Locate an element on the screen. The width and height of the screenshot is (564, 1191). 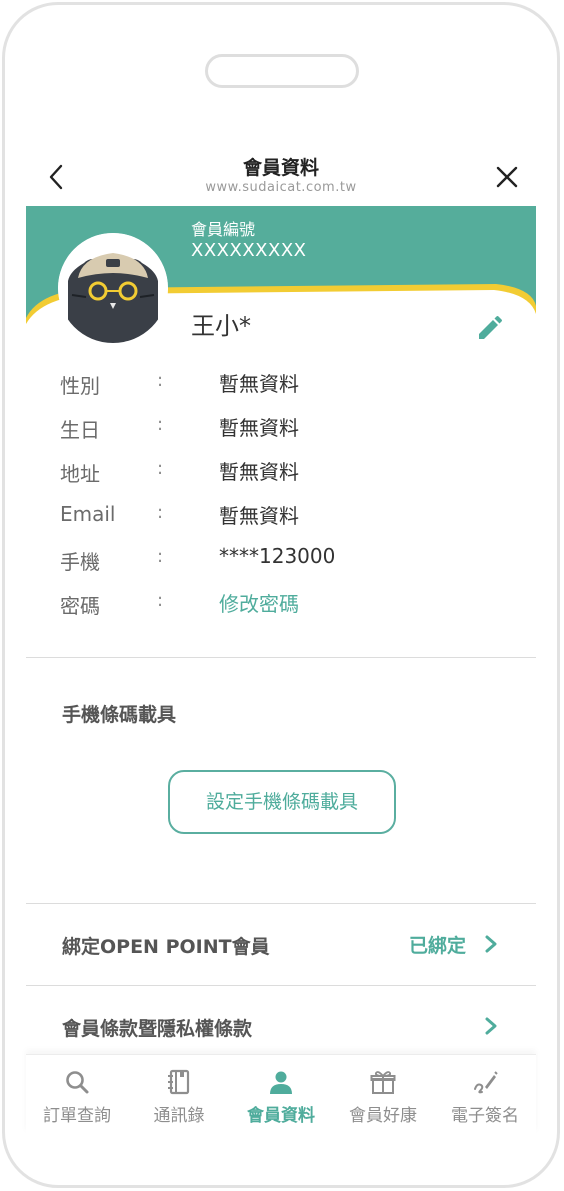
info-label: 手機 is located at coordinates (80, 562).